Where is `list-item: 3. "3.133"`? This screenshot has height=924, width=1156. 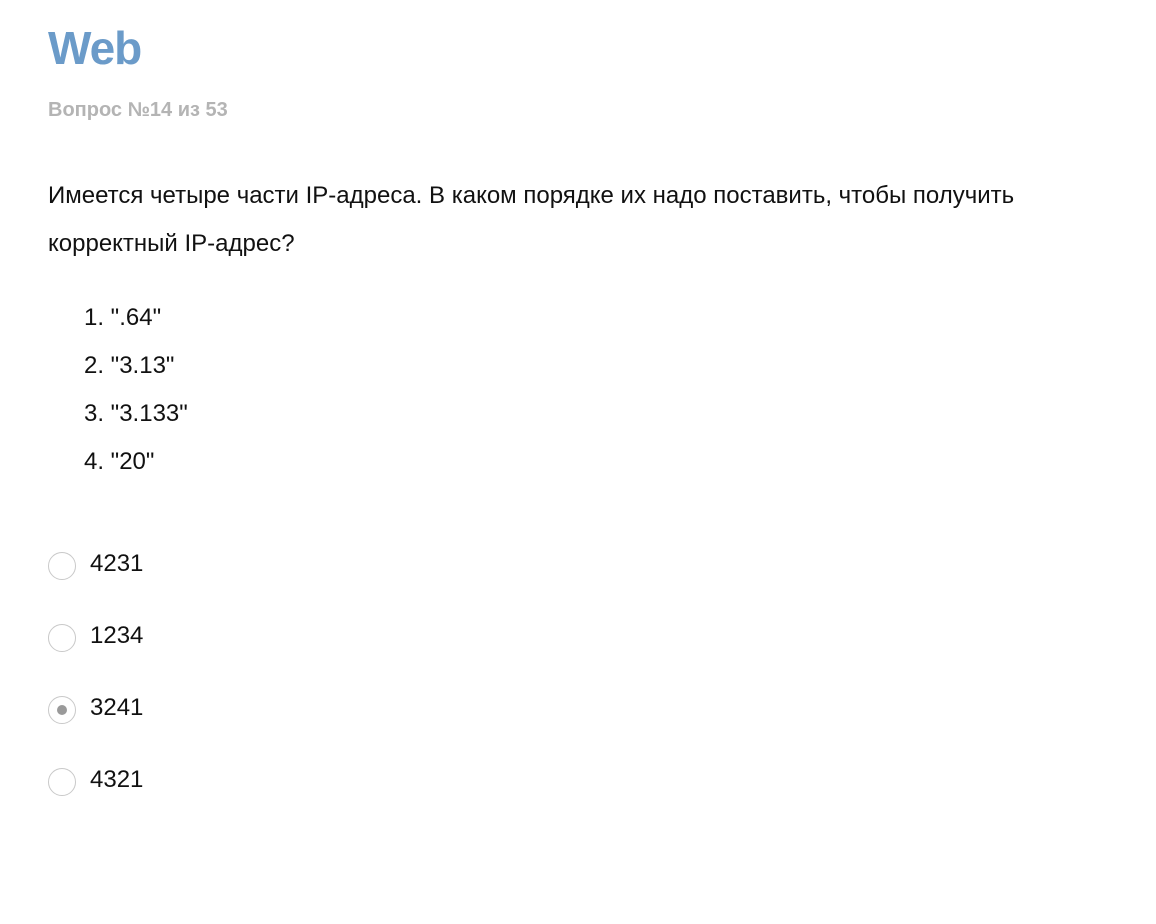 list-item: 3. "3.133" is located at coordinates (136, 413).